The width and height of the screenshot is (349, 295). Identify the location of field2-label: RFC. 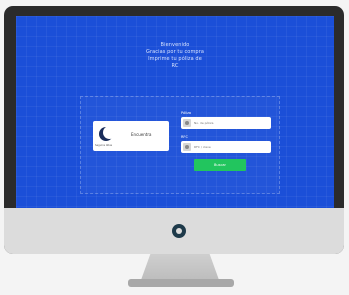
(184, 137).